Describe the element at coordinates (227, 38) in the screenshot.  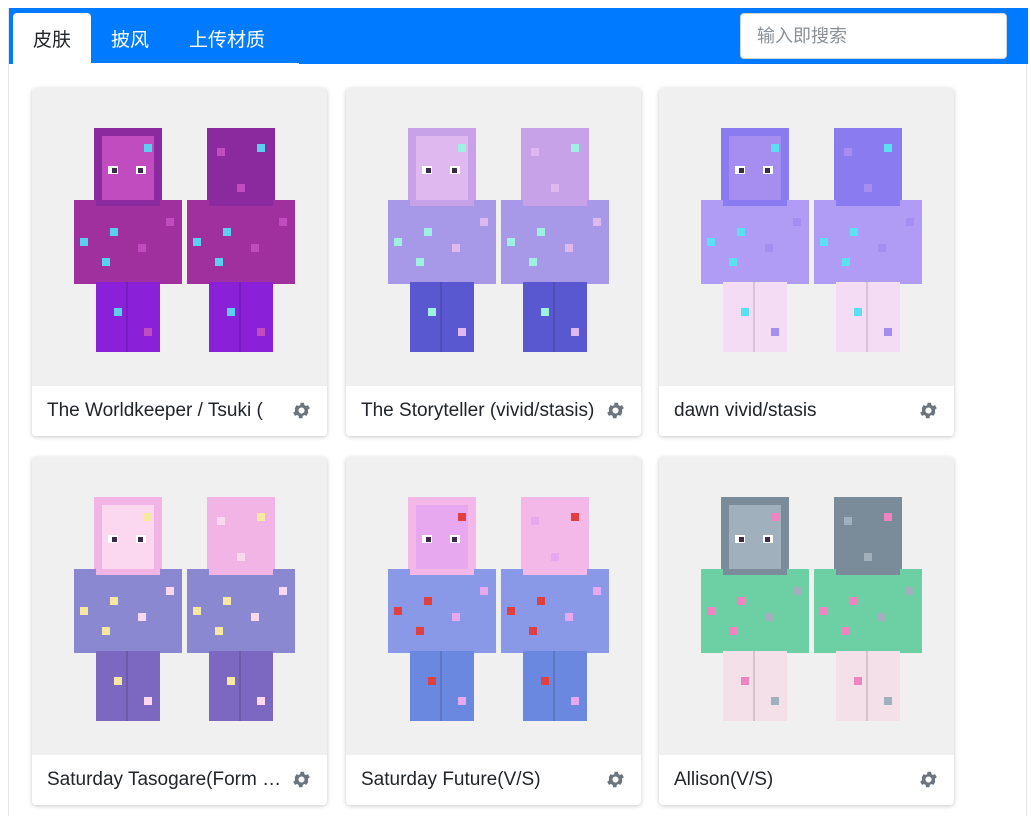
I see `tab-upload-texture: 上传材质` at that location.